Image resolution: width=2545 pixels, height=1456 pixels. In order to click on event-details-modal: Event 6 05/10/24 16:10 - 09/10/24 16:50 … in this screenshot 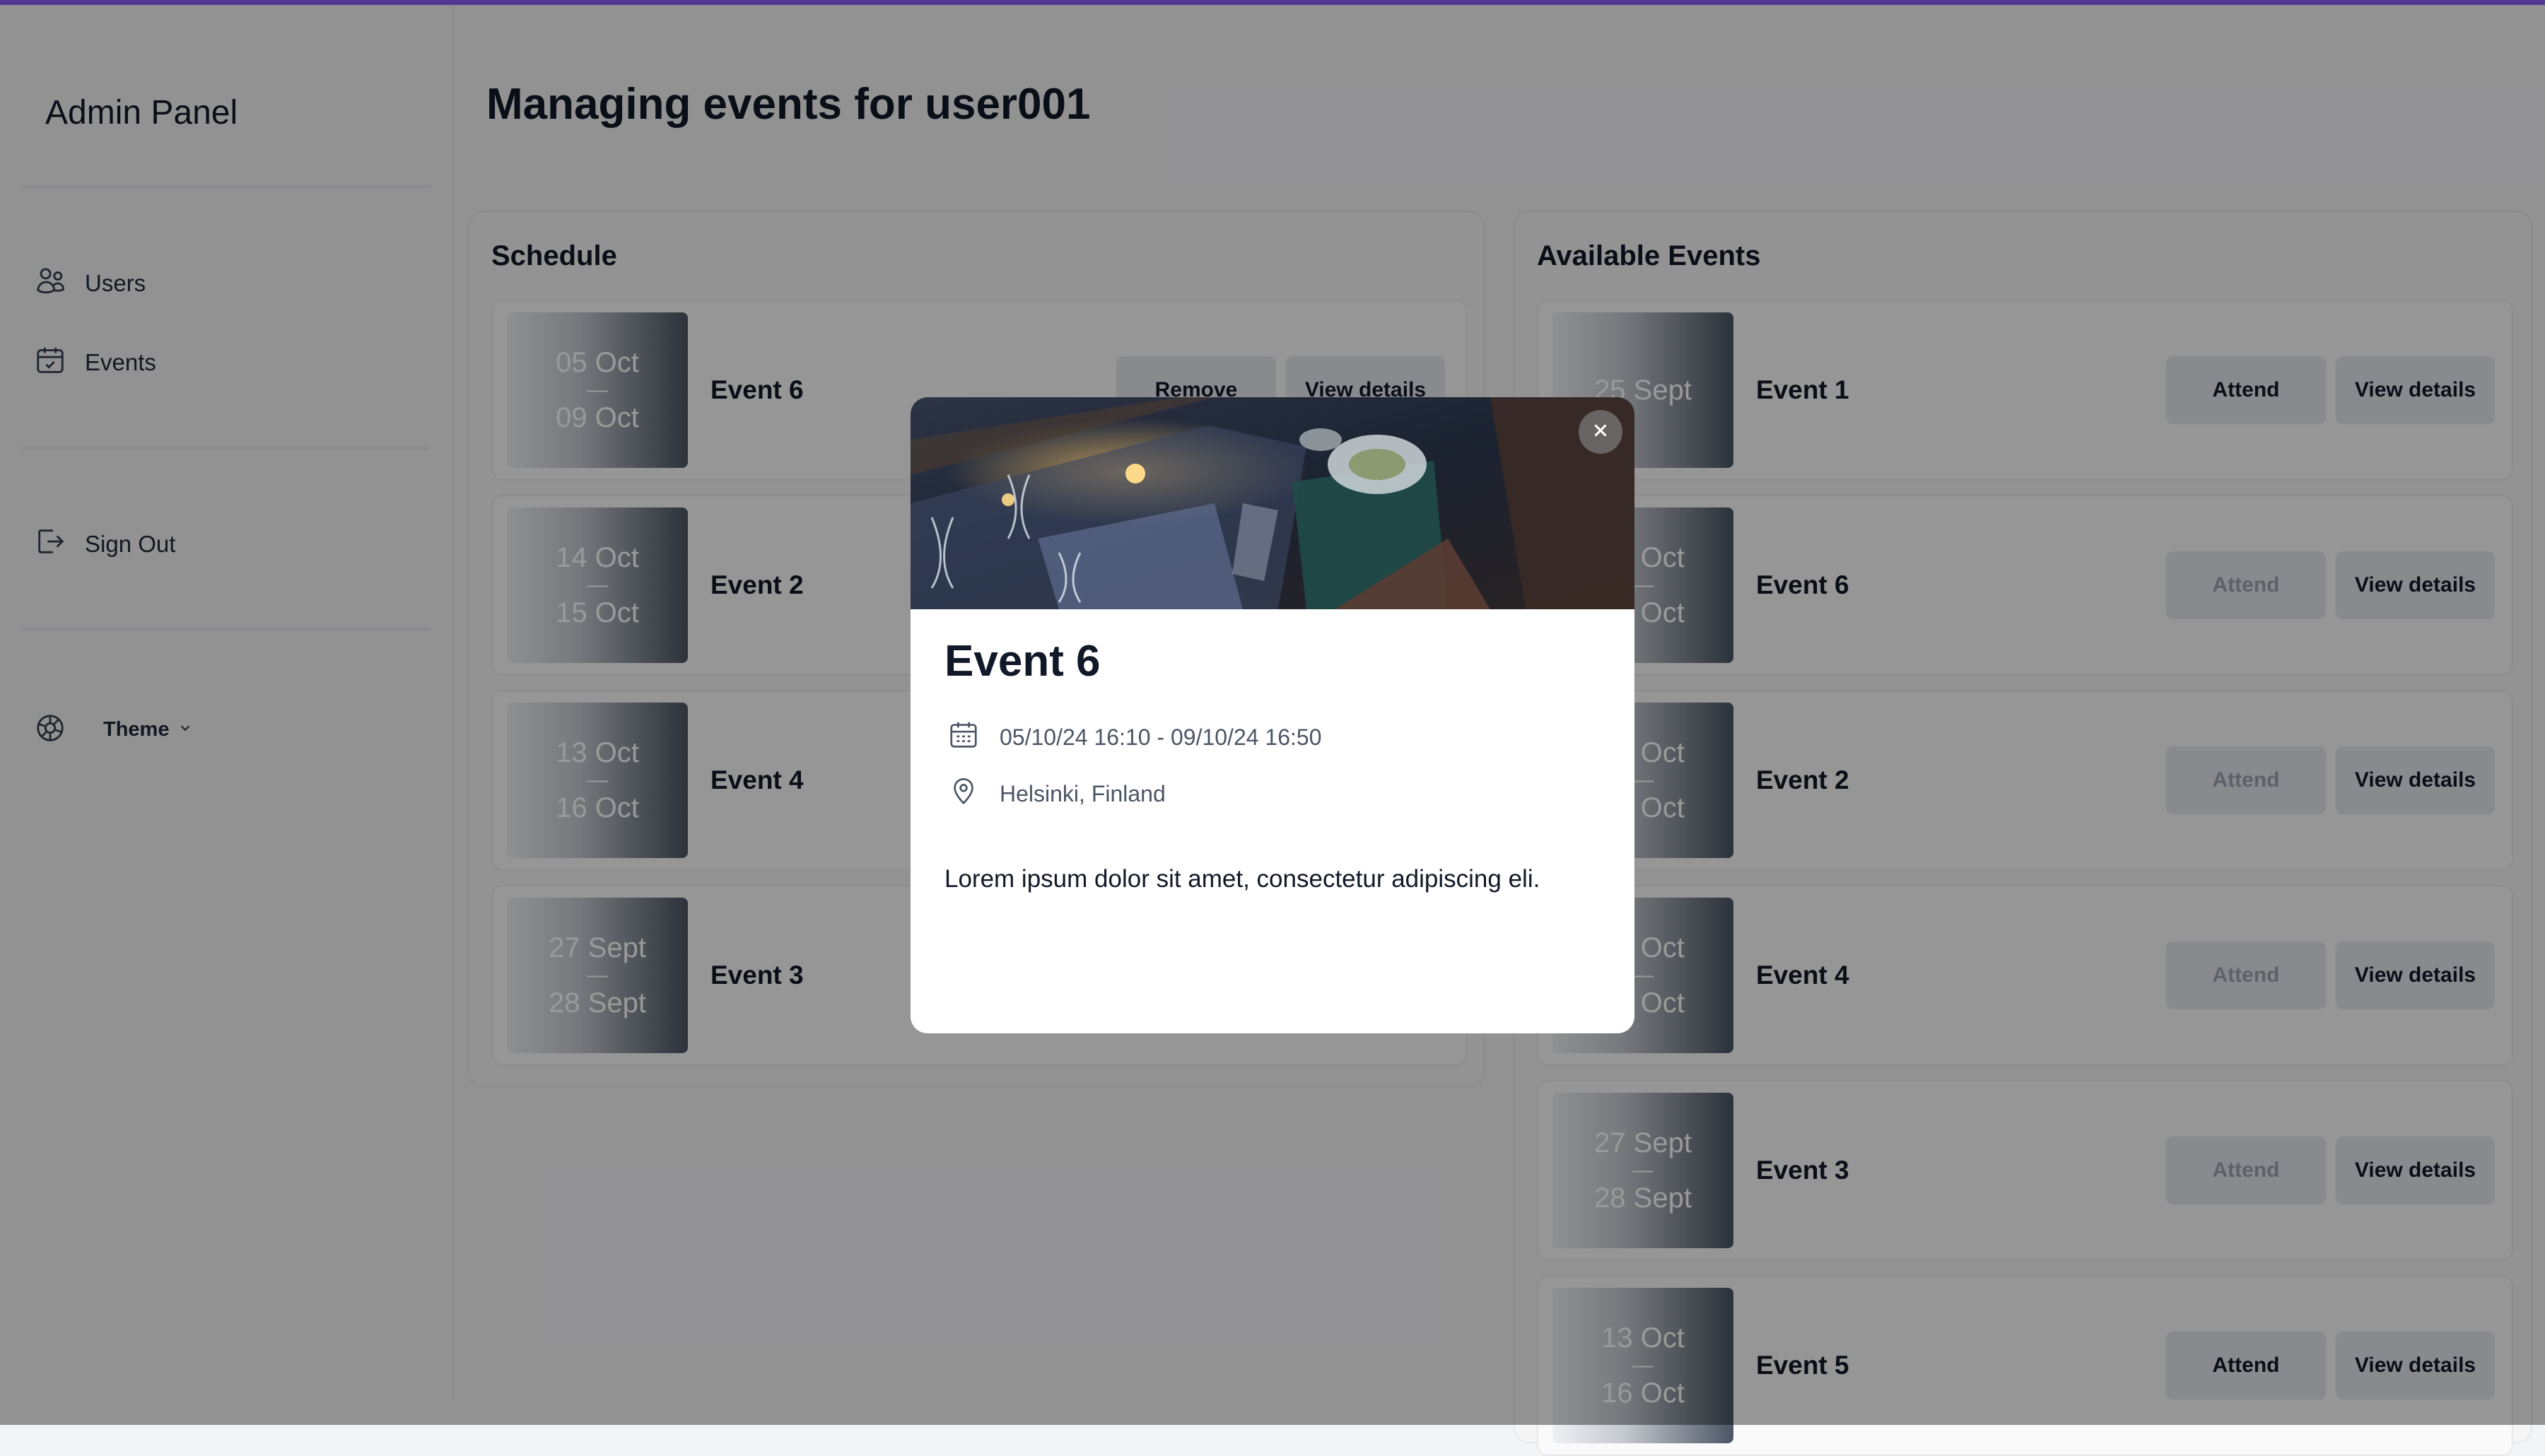, I will do `click(1272, 715)`.